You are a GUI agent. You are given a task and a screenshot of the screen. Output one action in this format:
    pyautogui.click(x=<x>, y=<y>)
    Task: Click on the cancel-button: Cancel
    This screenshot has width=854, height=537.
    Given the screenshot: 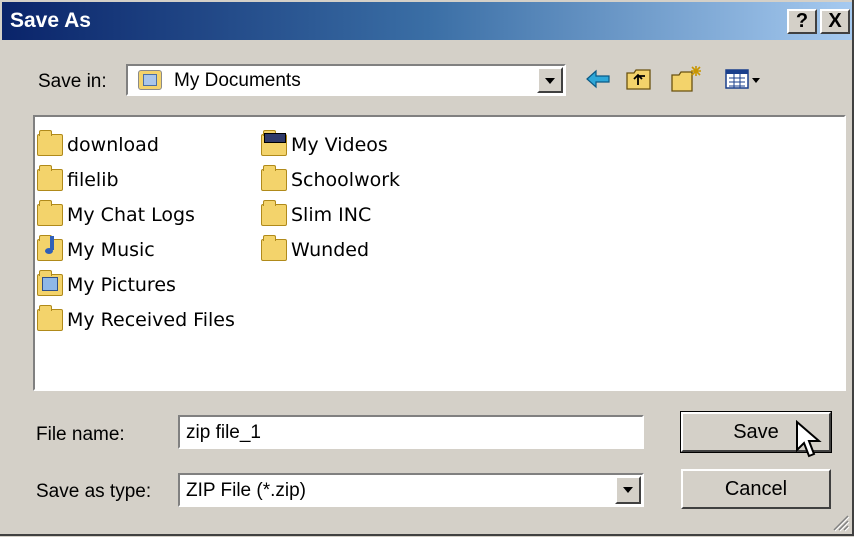 What is the action you would take?
    pyautogui.click(x=756, y=489)
    